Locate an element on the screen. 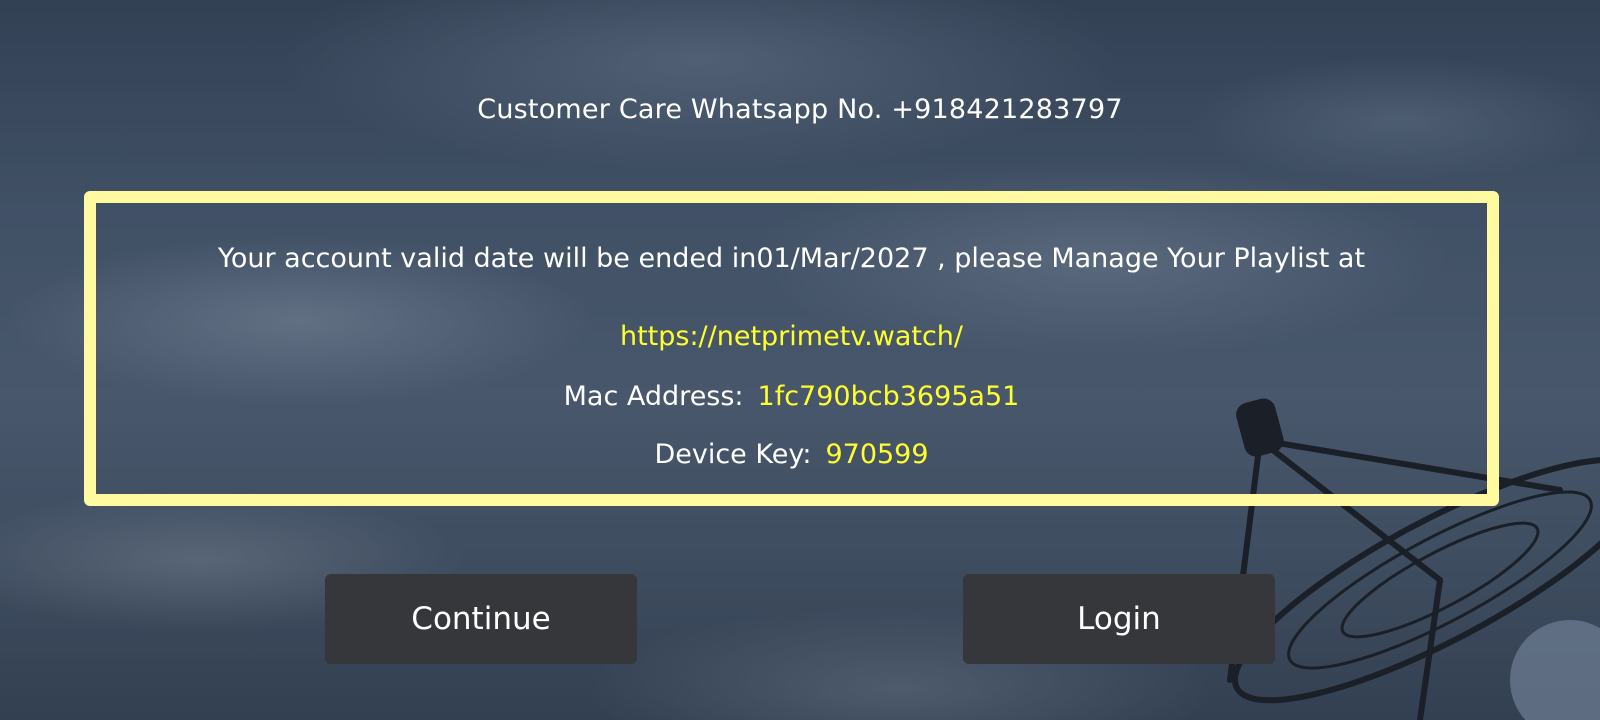 The width and height of the screenshot is (1600, 720). mac-address-value: 1fc790bcb3695a51 is located at coordinates (888, 396).